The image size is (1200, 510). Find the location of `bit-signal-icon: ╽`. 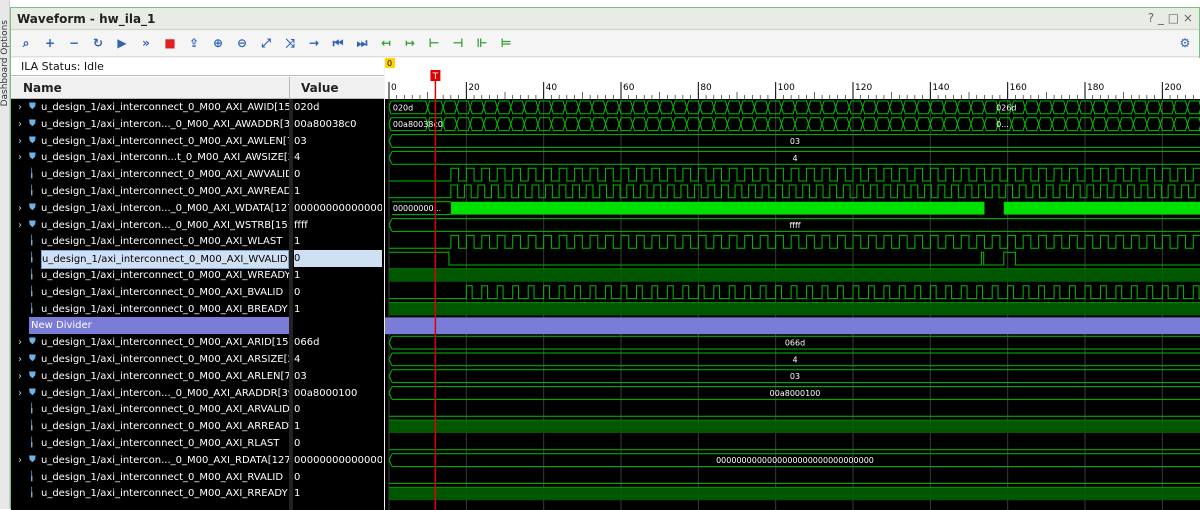

bit-signal-icon: ╽ is located at coordinates (32, 258).